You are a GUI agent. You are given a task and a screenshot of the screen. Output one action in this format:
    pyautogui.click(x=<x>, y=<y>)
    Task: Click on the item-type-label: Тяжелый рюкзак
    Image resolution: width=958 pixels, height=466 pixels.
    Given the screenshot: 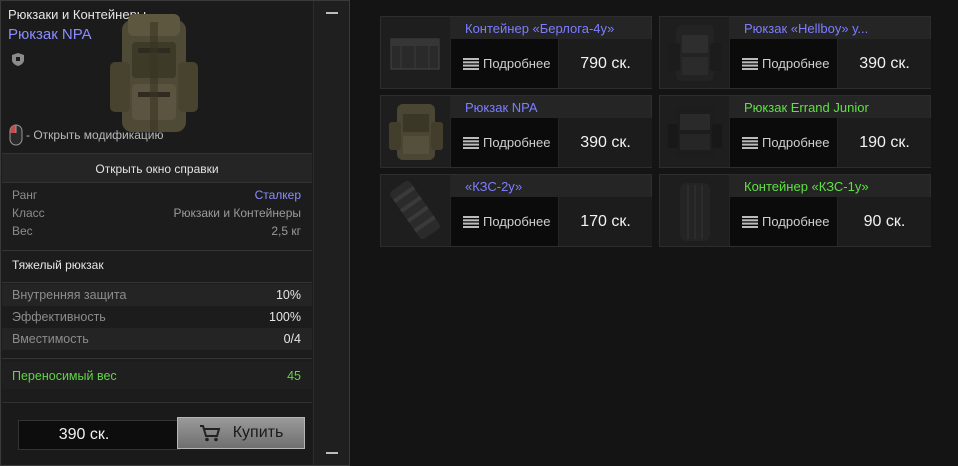 What is the action you would take?
    pyautogui.click(x=58, y=265)
    